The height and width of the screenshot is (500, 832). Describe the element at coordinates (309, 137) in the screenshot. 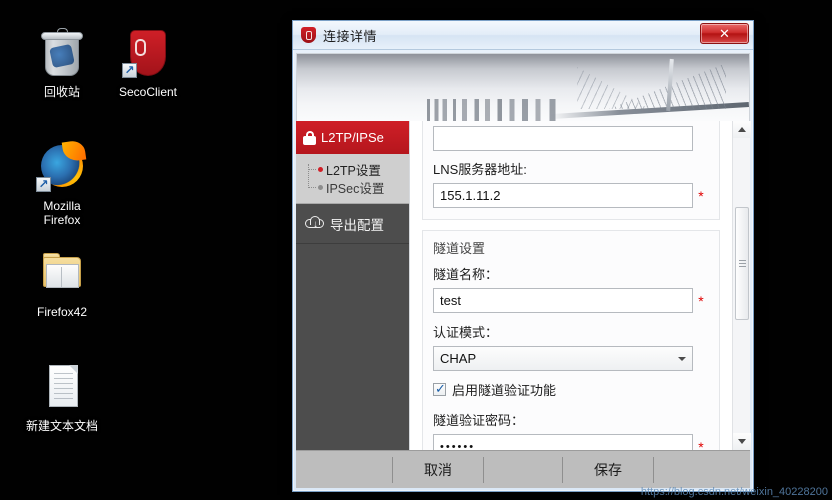

I see `lock-icon` at that location.